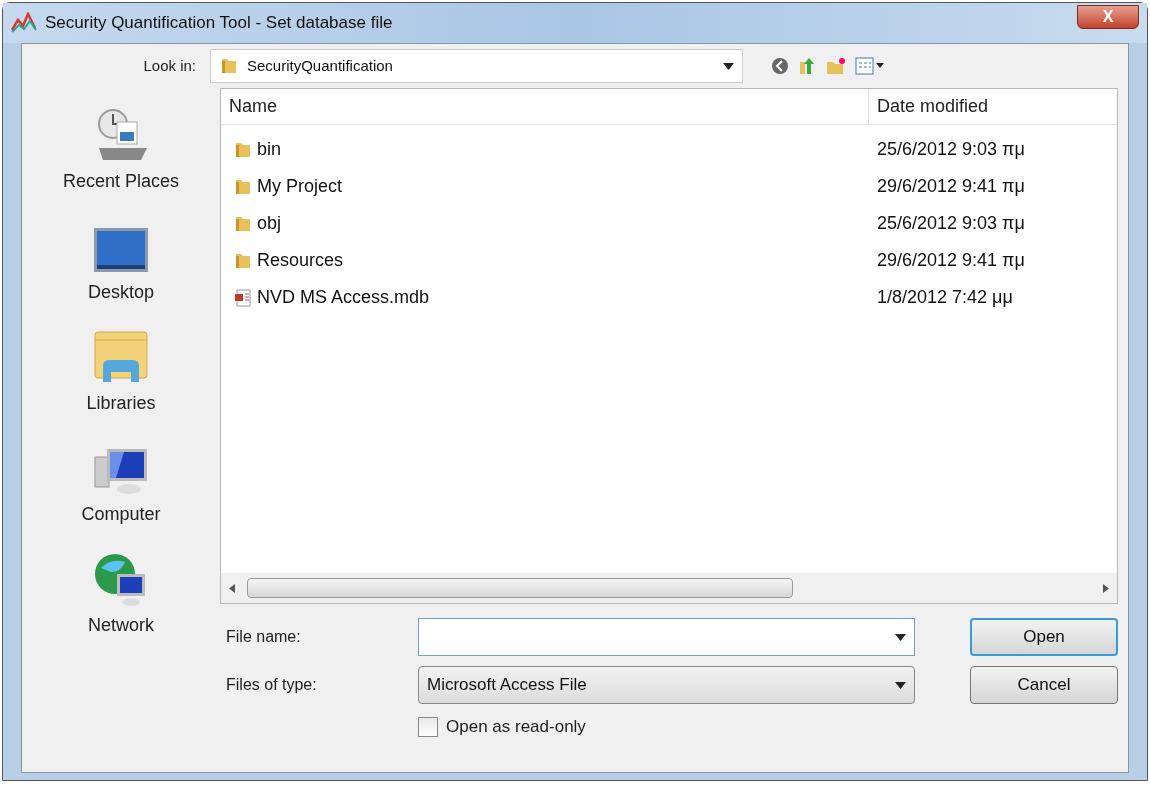 This screenshot has height=787, width=1150. I want to click on file-name-cell: My Project, so click(300, 186).